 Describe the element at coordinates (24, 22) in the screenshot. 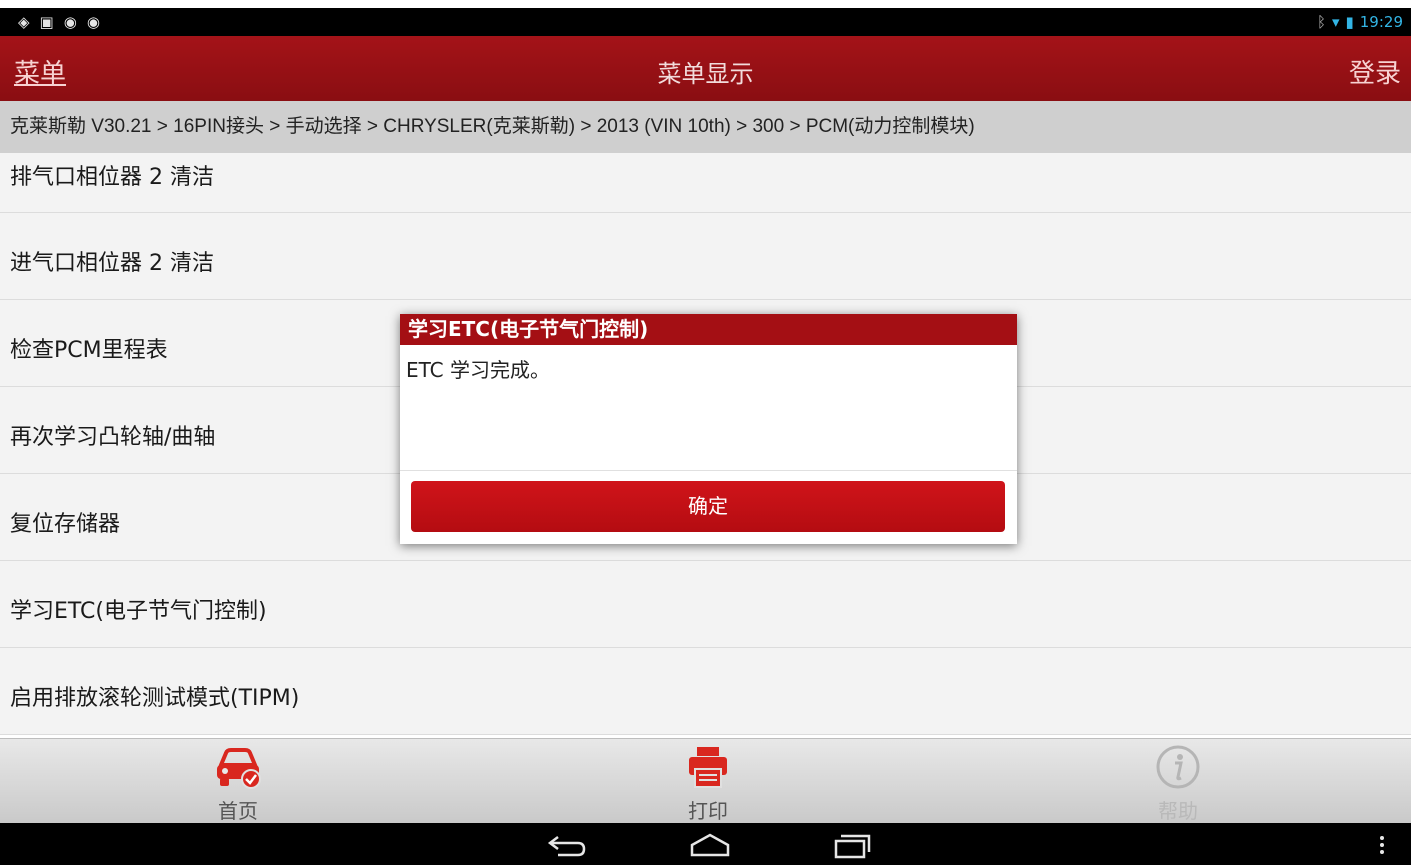

I see `gps-icon: ◈` at that location.